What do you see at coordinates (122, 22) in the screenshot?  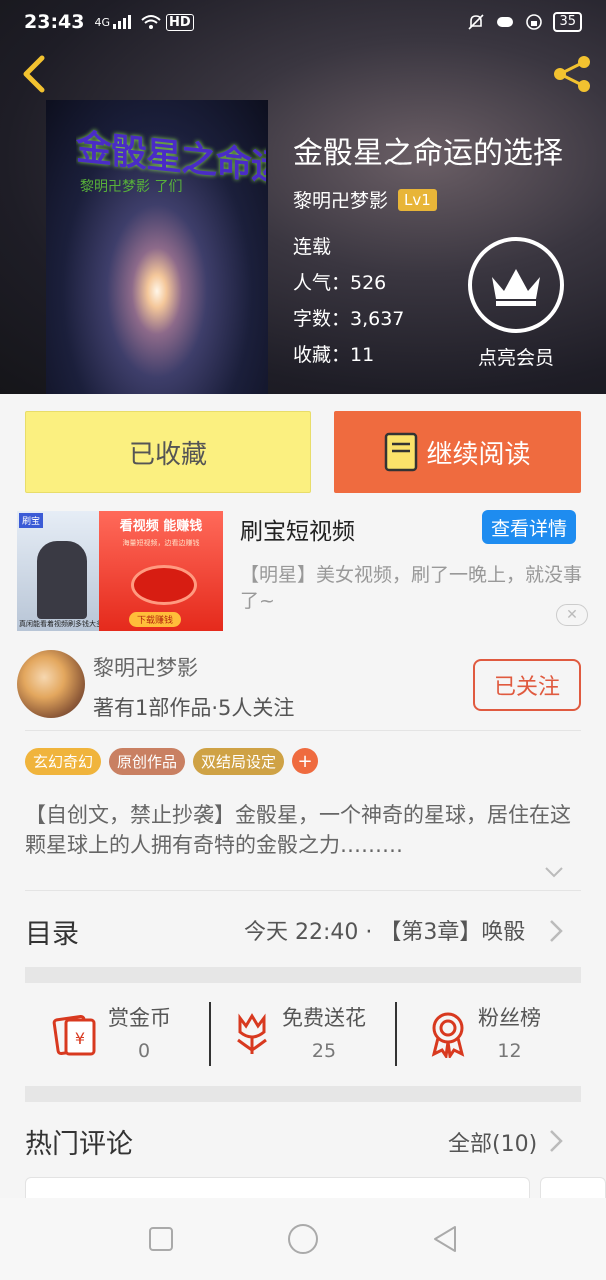 I see `signal-icon` at bounding box center [122, 22].